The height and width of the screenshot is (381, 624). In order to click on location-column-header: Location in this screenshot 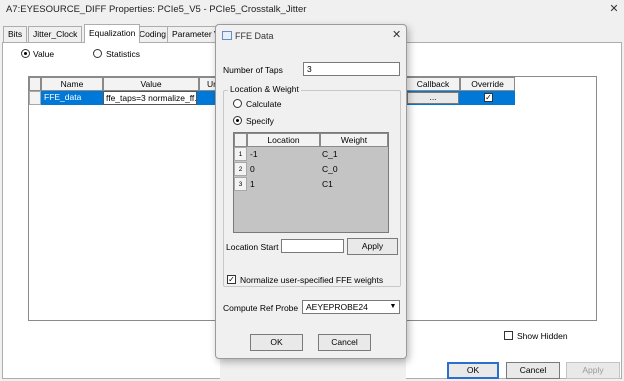, I will do `click(283, 140)`.